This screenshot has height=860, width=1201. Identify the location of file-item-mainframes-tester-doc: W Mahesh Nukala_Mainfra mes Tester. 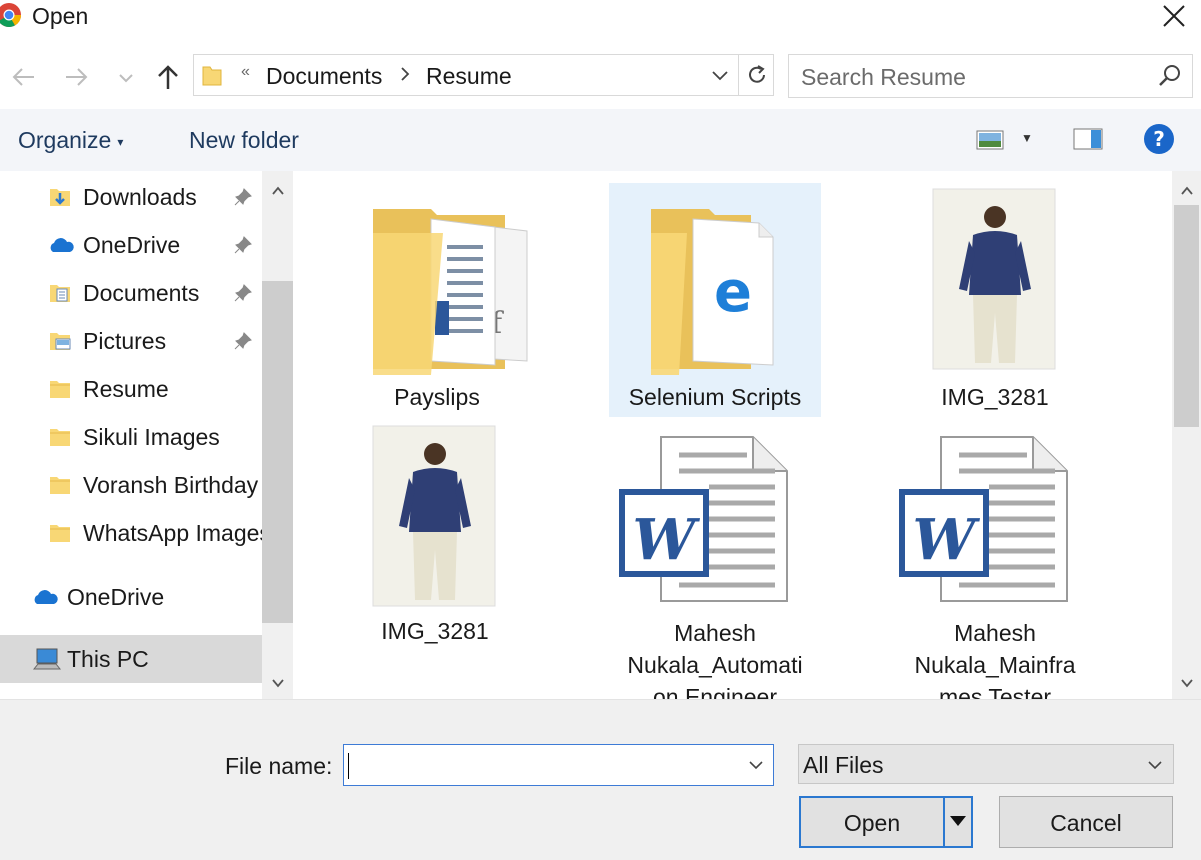
(995, 565).